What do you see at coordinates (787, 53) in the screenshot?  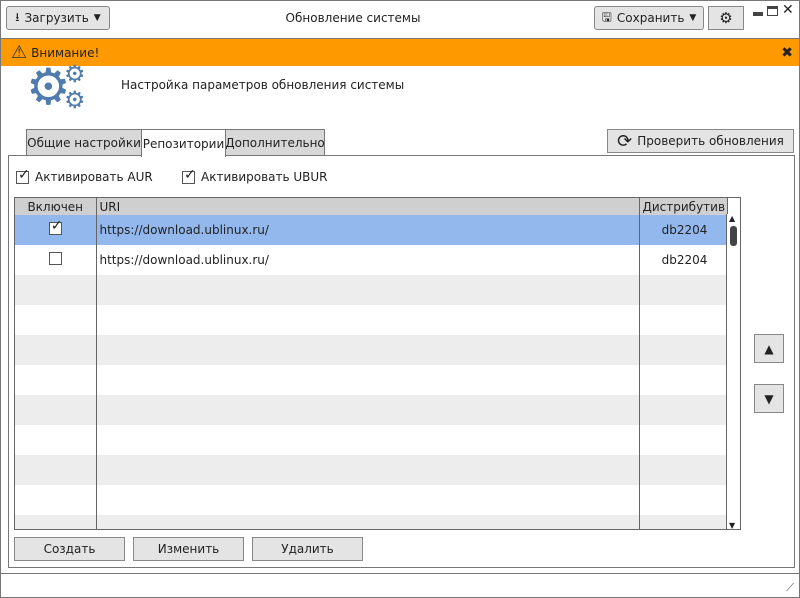 I see `banner-close-icon: ✖` at bounding box center [787, 53].